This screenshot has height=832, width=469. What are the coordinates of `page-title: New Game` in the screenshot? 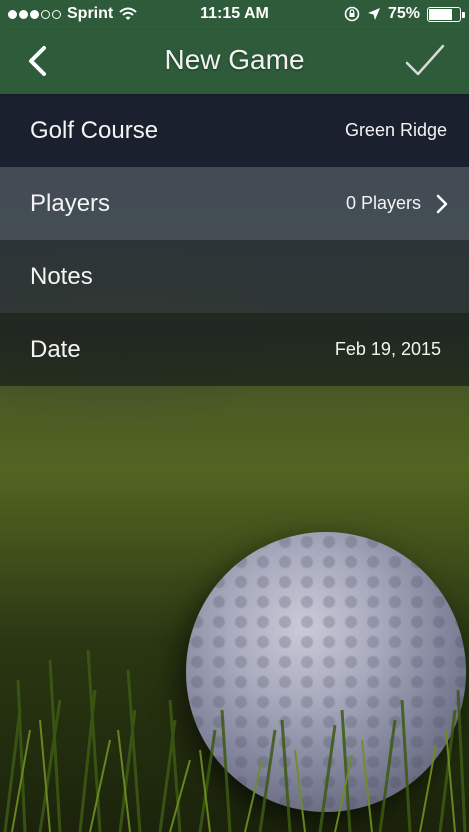 It's located at (234, 59).